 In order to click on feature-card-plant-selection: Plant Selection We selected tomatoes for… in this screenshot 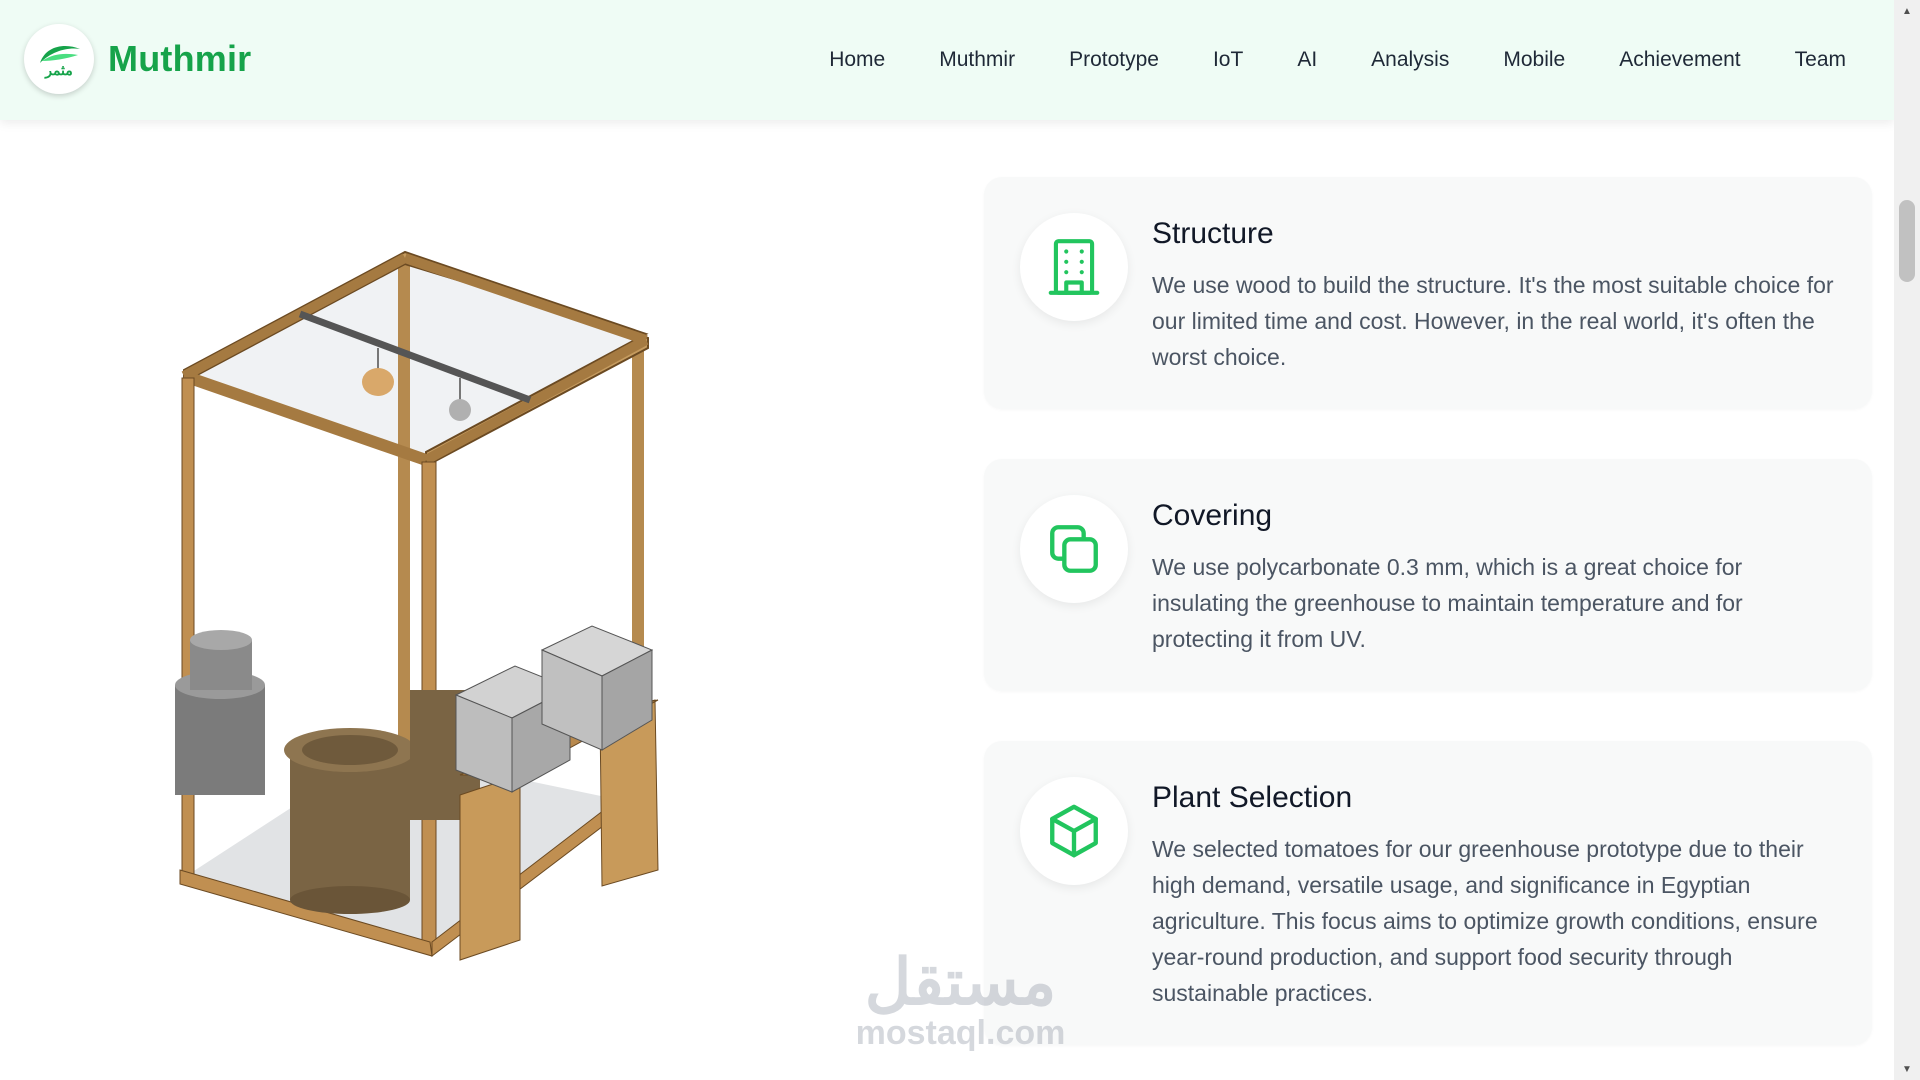, I will do `click(1428, 893)`.